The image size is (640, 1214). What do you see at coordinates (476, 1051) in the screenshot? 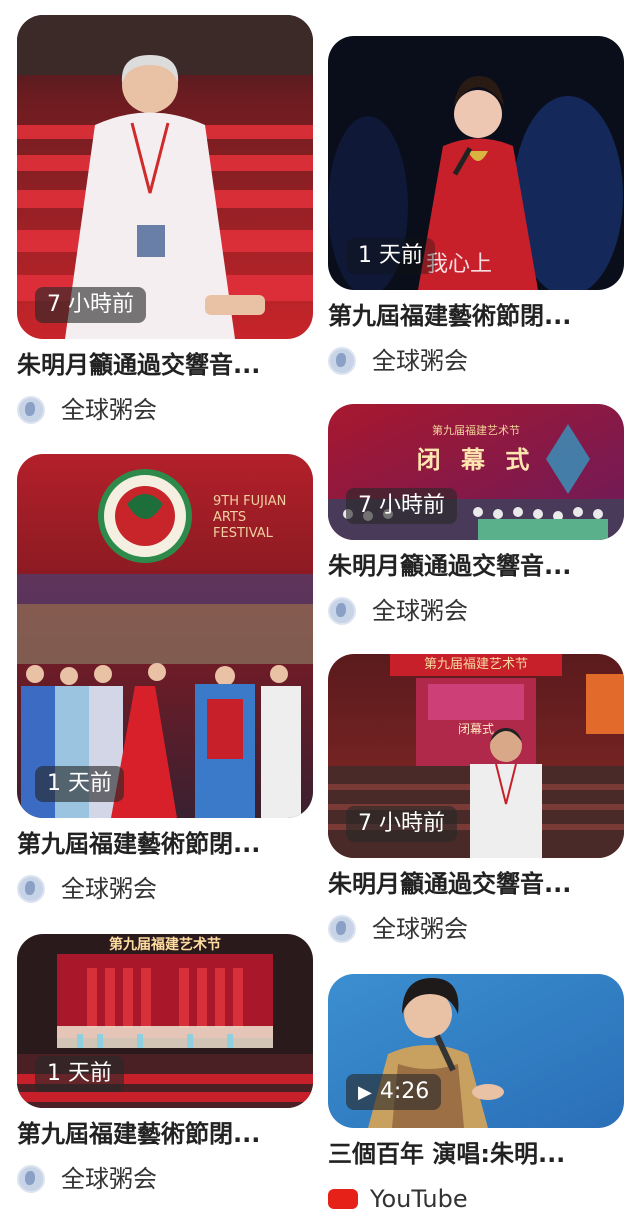
I see `video-thumbnail: ▶ 4:26` at bounding box center [476, 1051].